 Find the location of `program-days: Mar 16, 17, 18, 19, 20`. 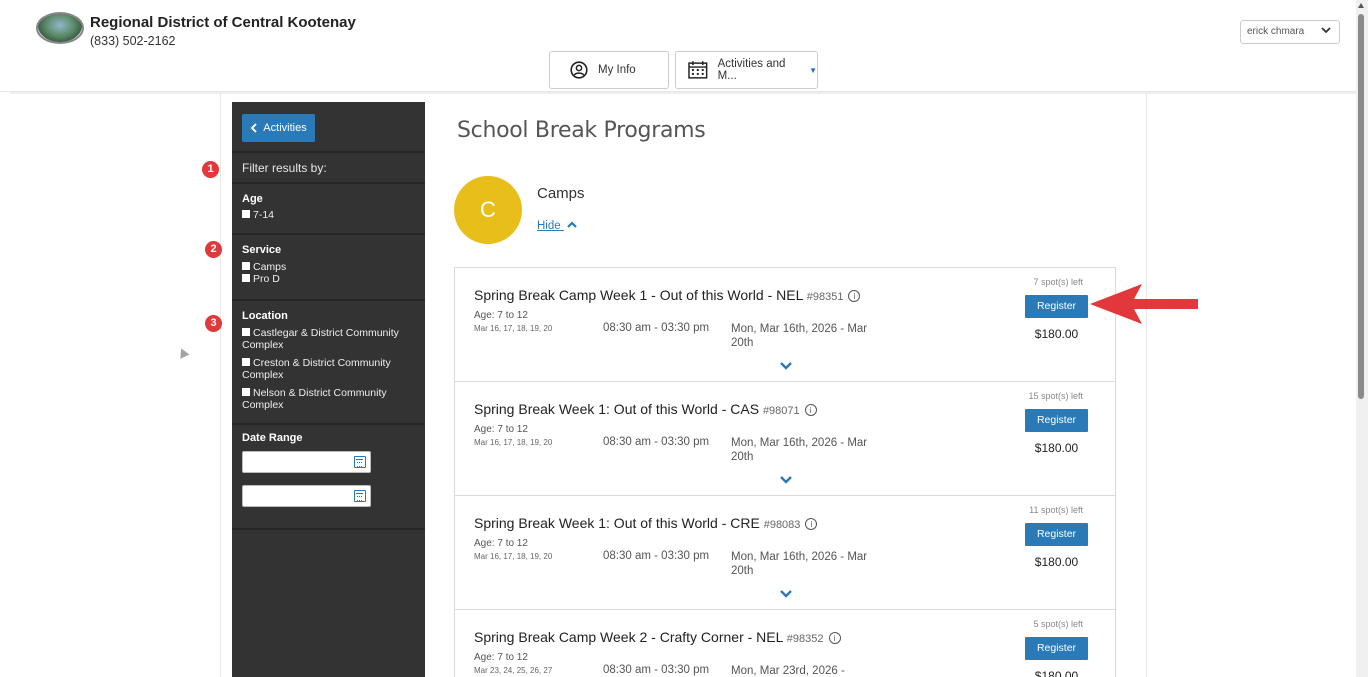

program-days: Mar 16, 17, 18, 19, 20 is located at coordinates (513, 556).